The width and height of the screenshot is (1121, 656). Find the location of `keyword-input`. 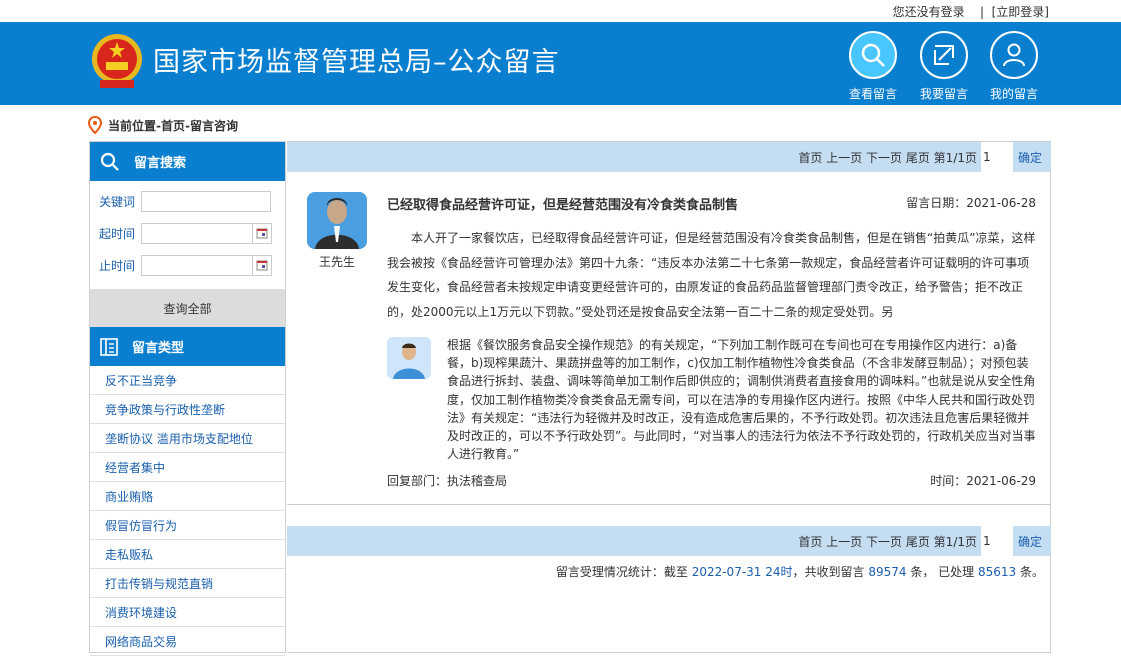

keyword-input is located at coordinates (206, 201).